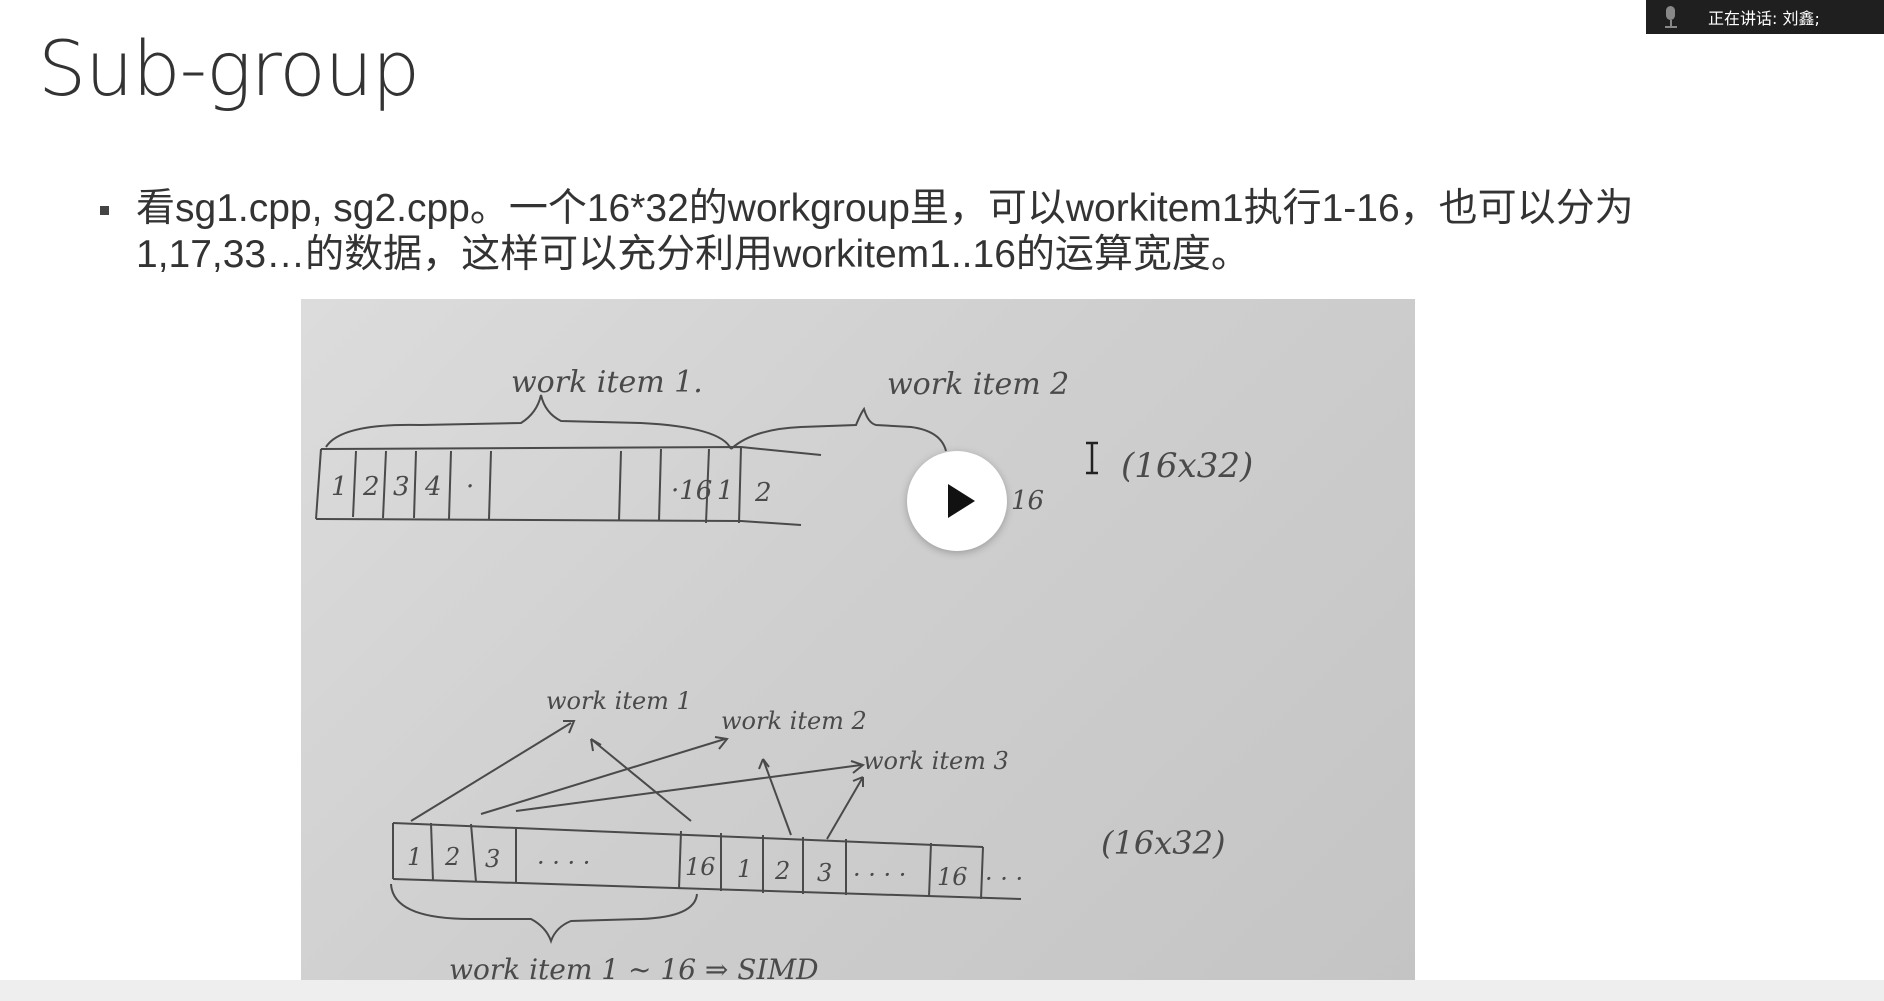 This screenshot has height=1001, width=1884. I want to click on speaking-label: 正在讲话: 刘鑫;, so click(1764, 18).